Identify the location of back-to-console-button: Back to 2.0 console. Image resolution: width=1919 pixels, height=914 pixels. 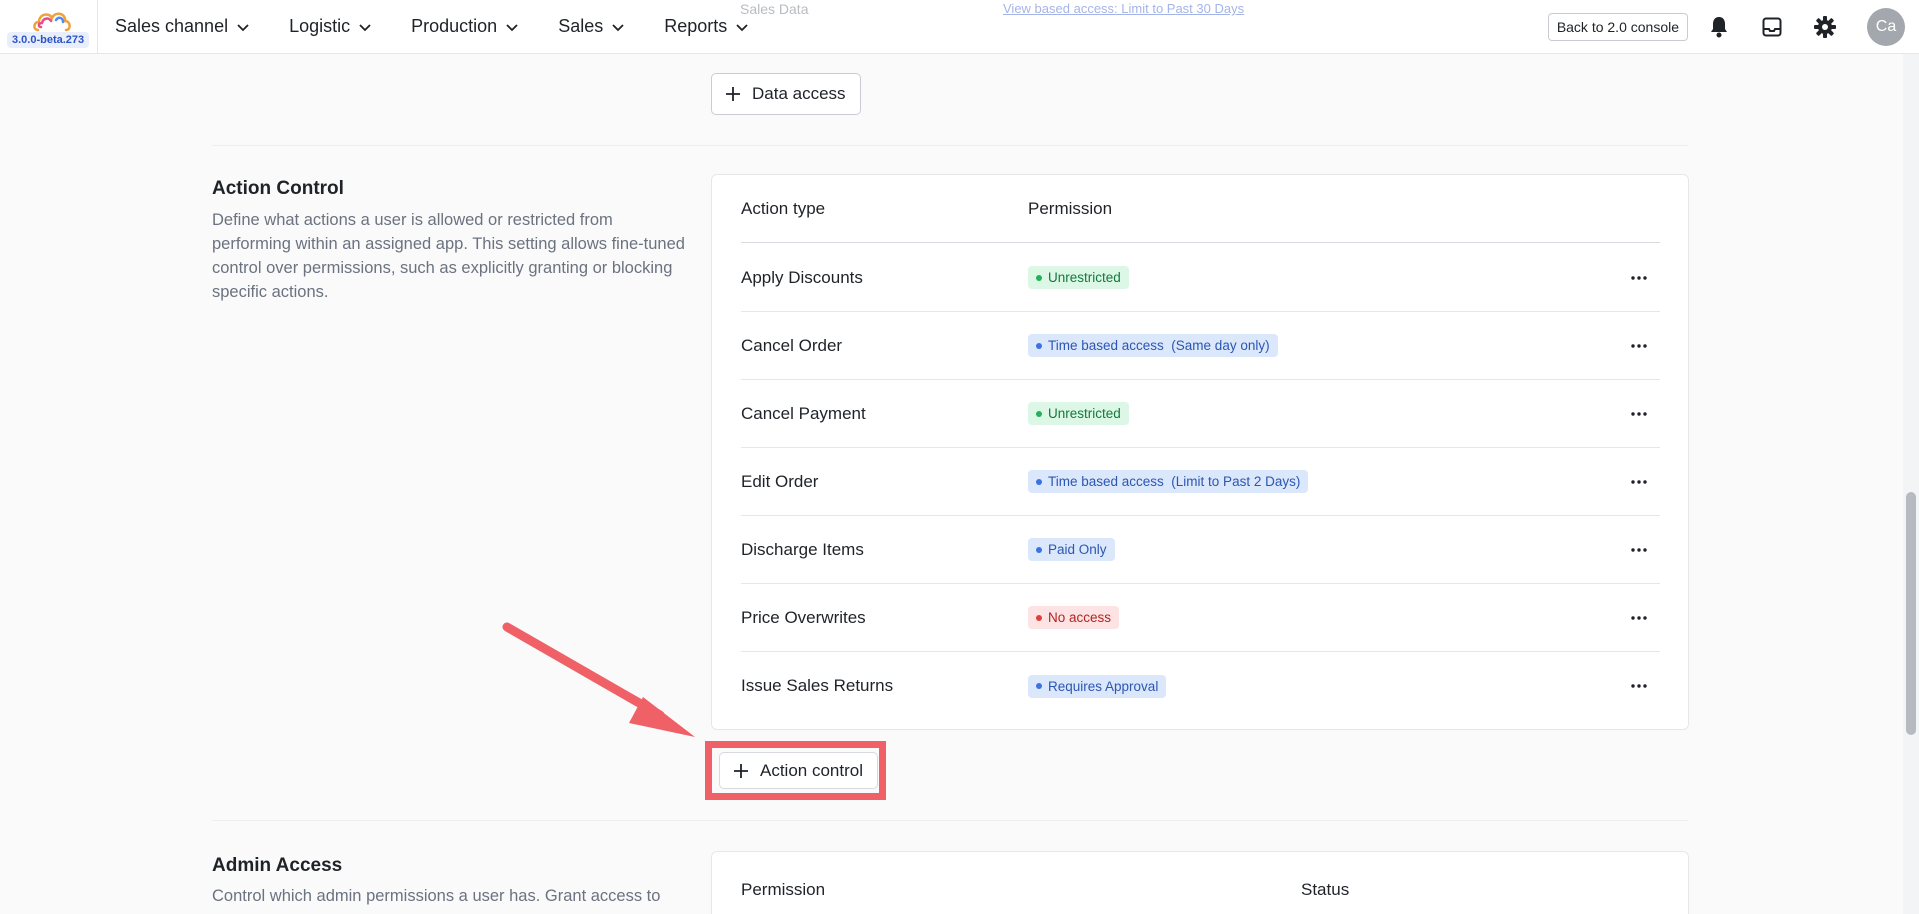
(1617, 27).